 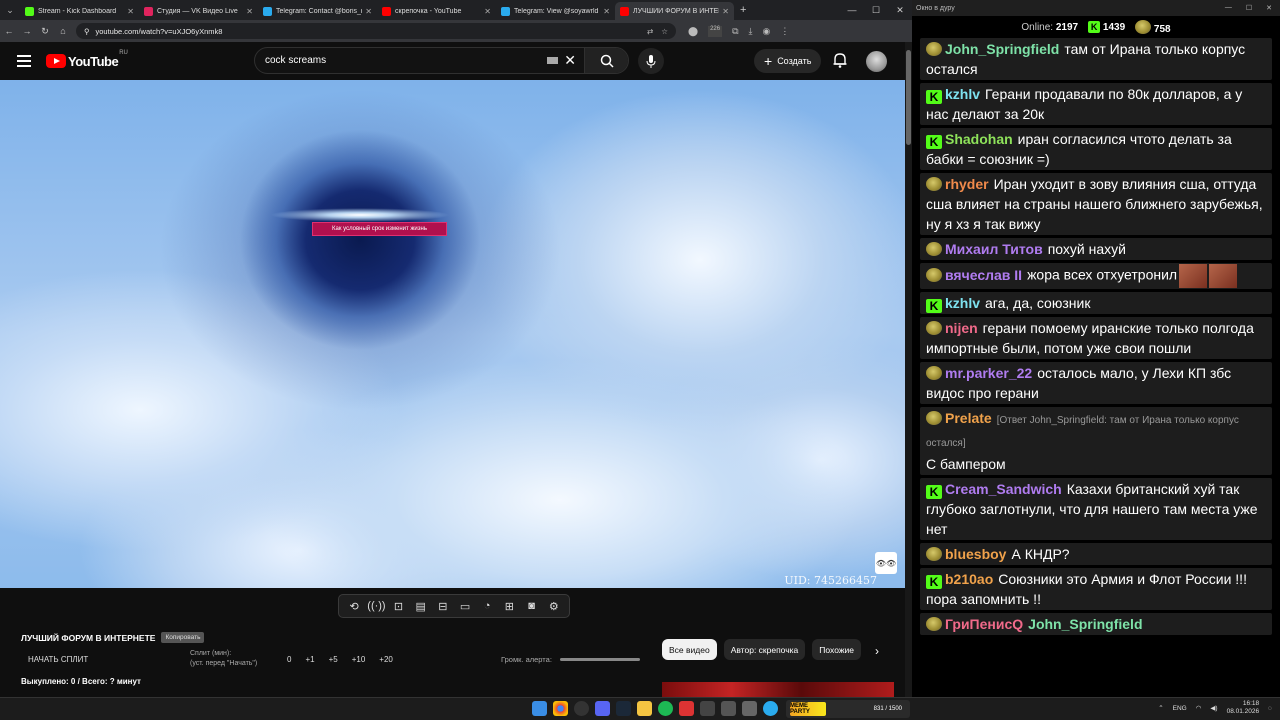 I want to click on tray-chevron-icon: ⌃, so click(x=1160, y=708).